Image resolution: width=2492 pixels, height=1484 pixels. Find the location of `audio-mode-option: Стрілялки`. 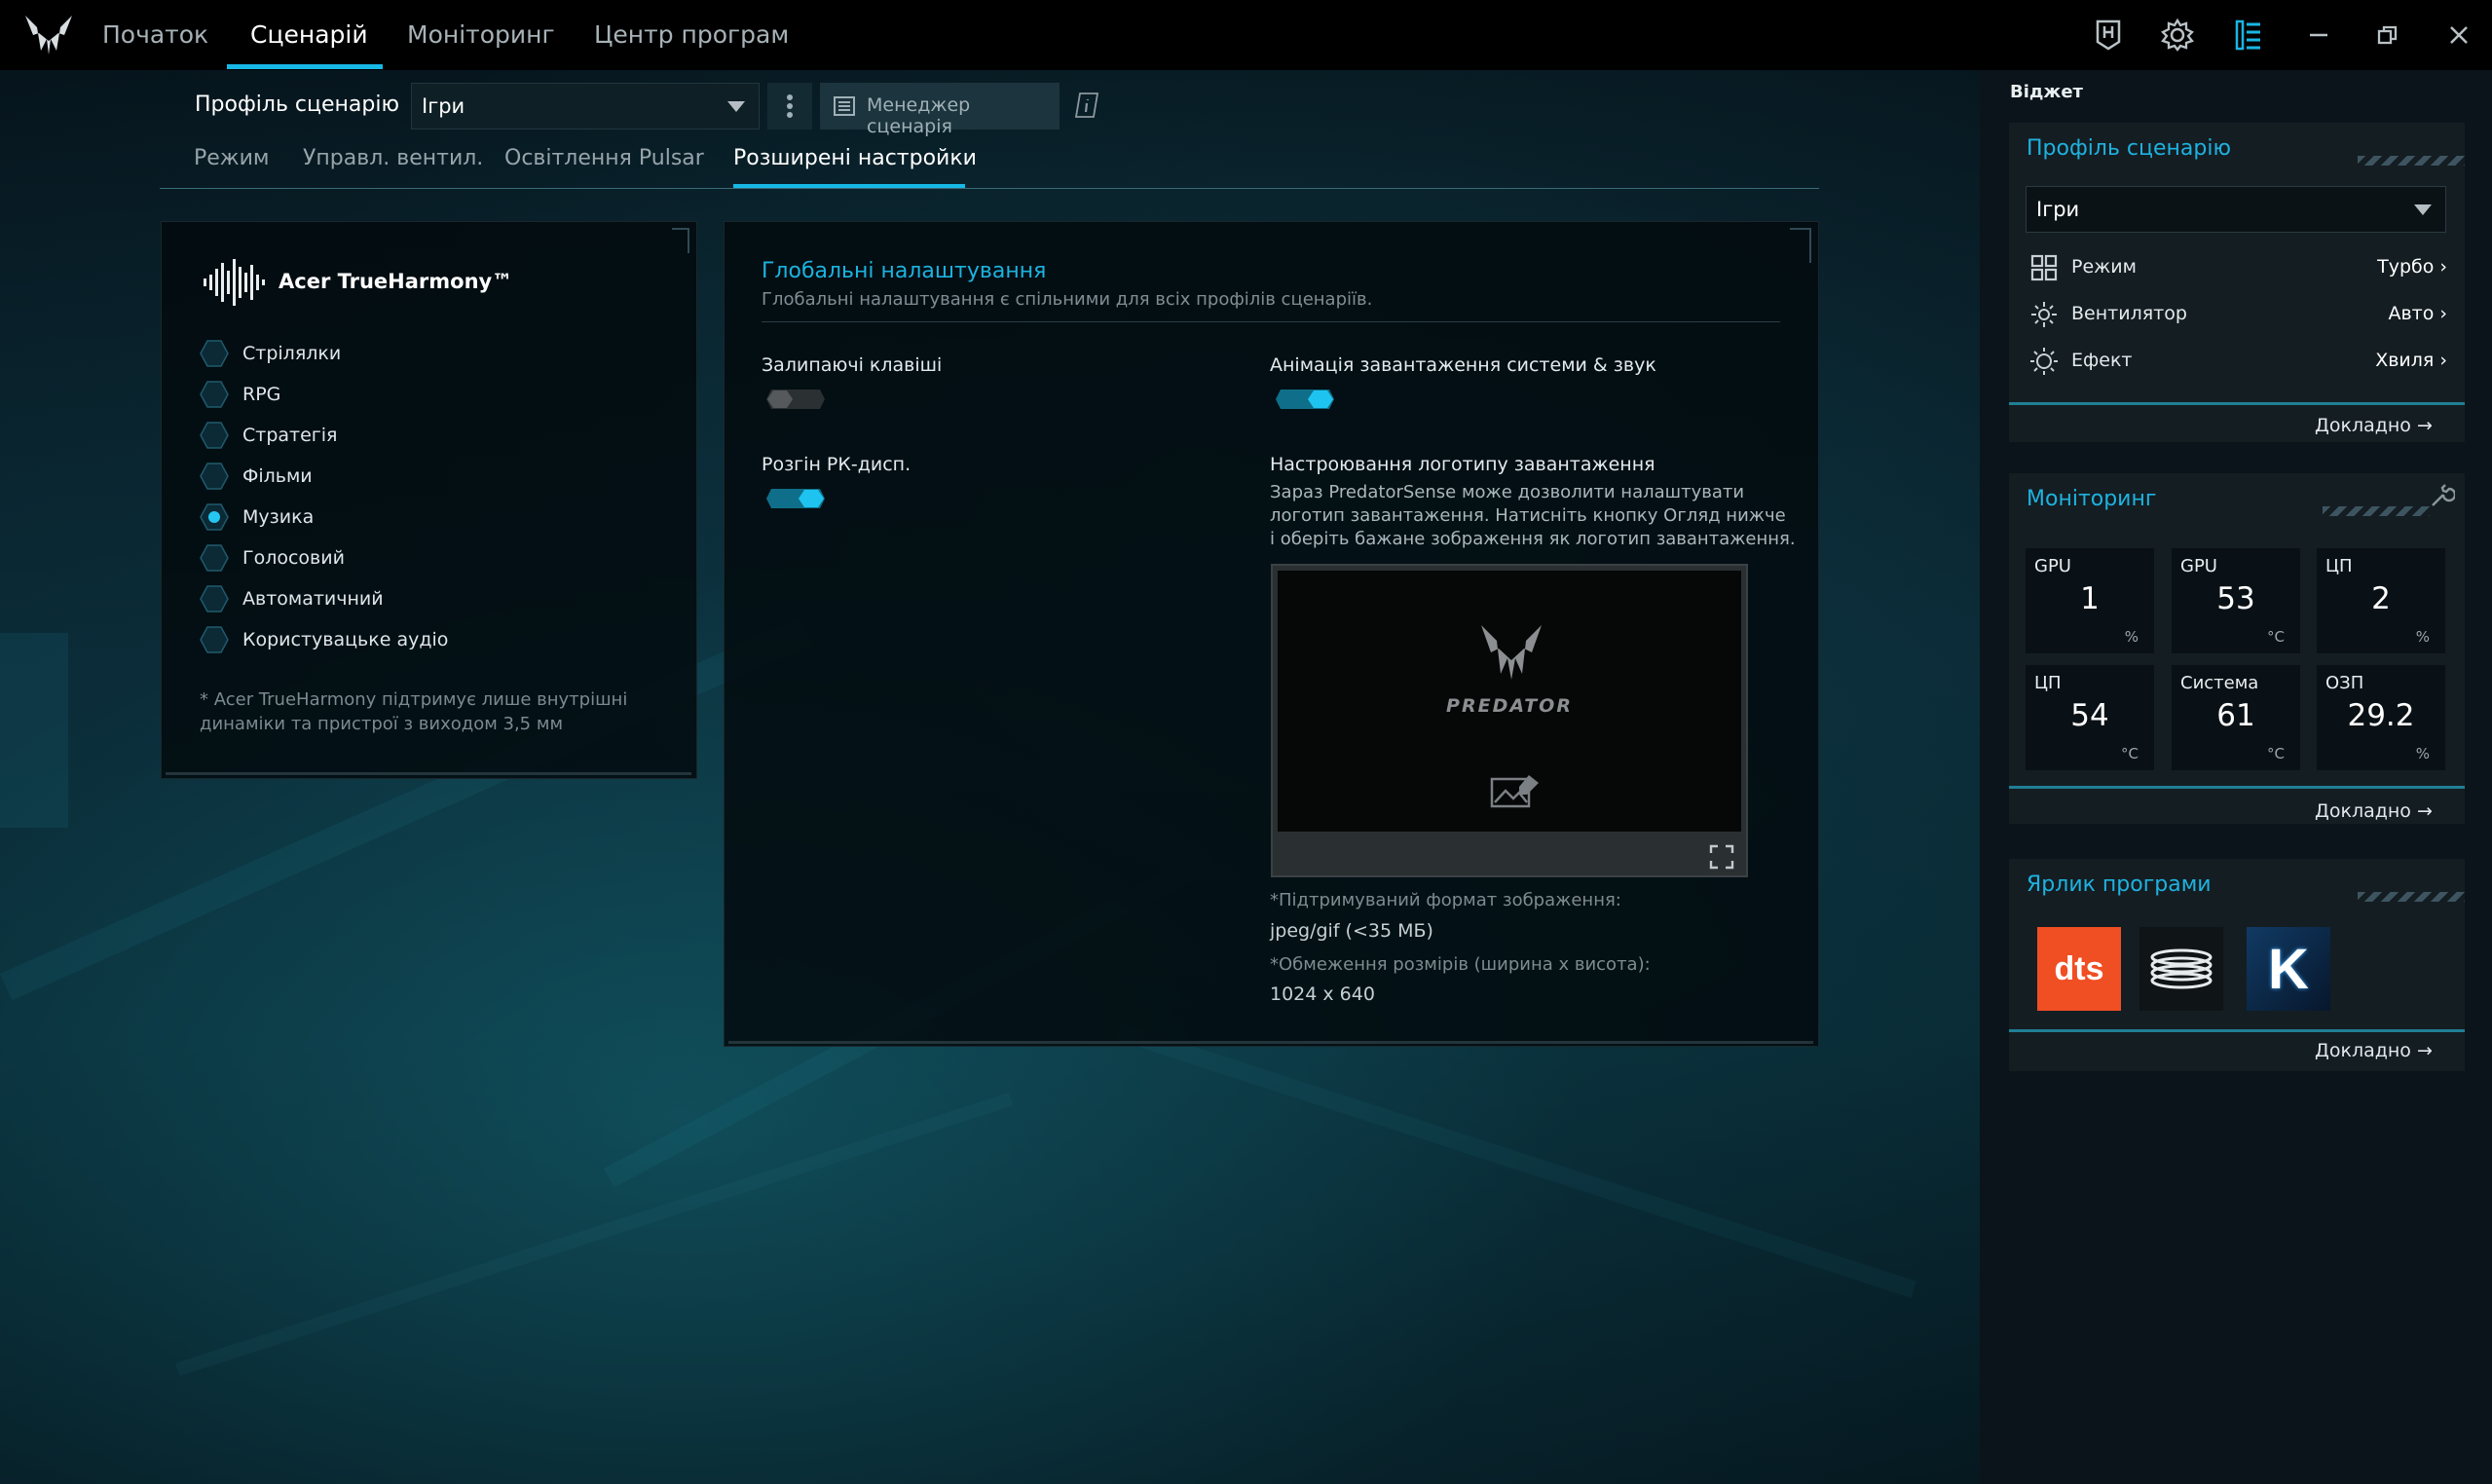

audio-mode-option: Стрілялки is located at coordinates (270, 353).